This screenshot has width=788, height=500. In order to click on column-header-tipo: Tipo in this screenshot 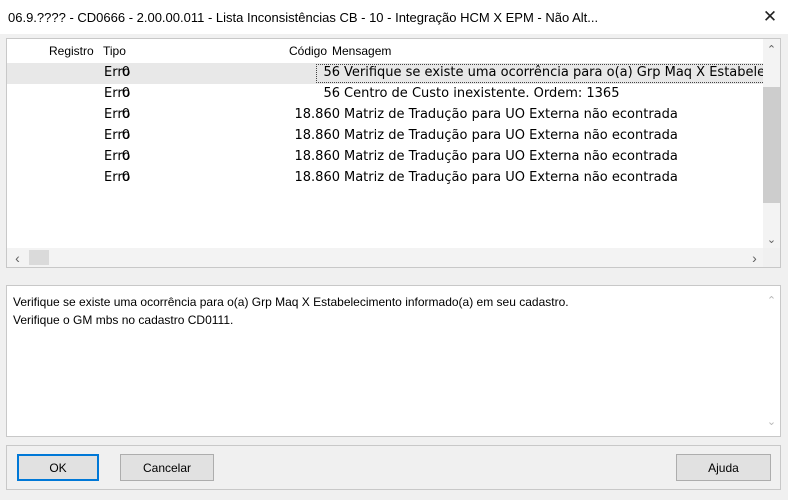, I will do `click(114, 51)`.